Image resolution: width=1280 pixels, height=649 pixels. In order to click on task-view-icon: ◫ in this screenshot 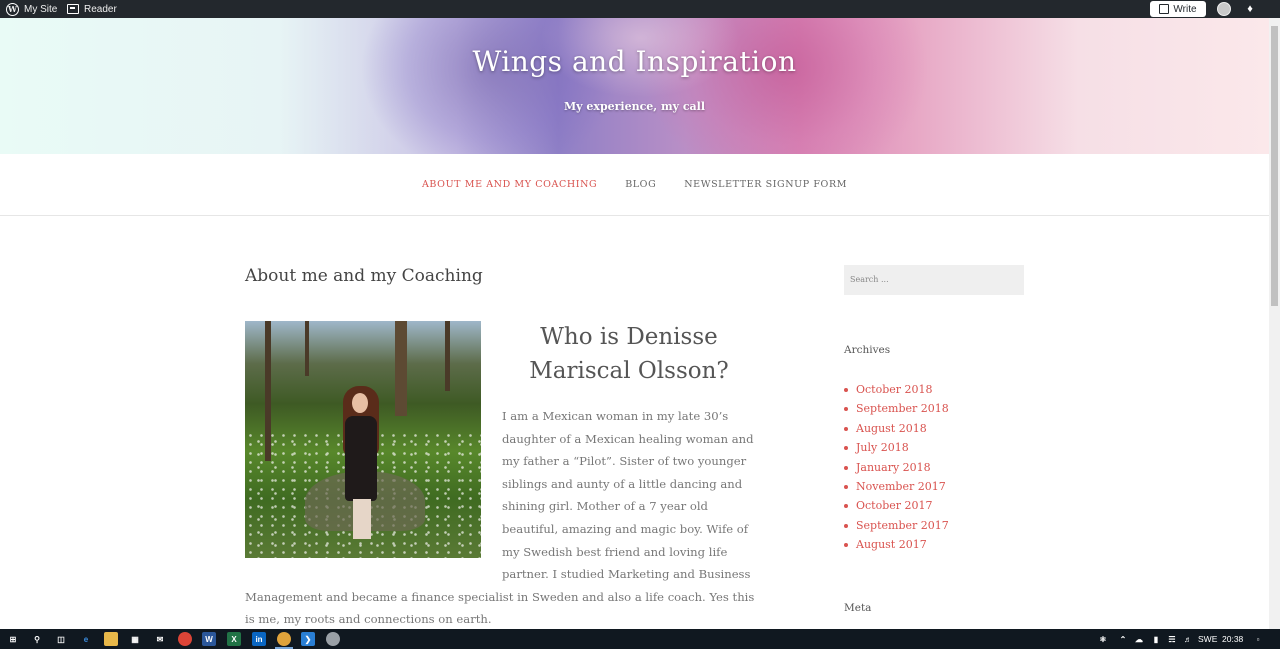, I will do `click(61, 639)`.